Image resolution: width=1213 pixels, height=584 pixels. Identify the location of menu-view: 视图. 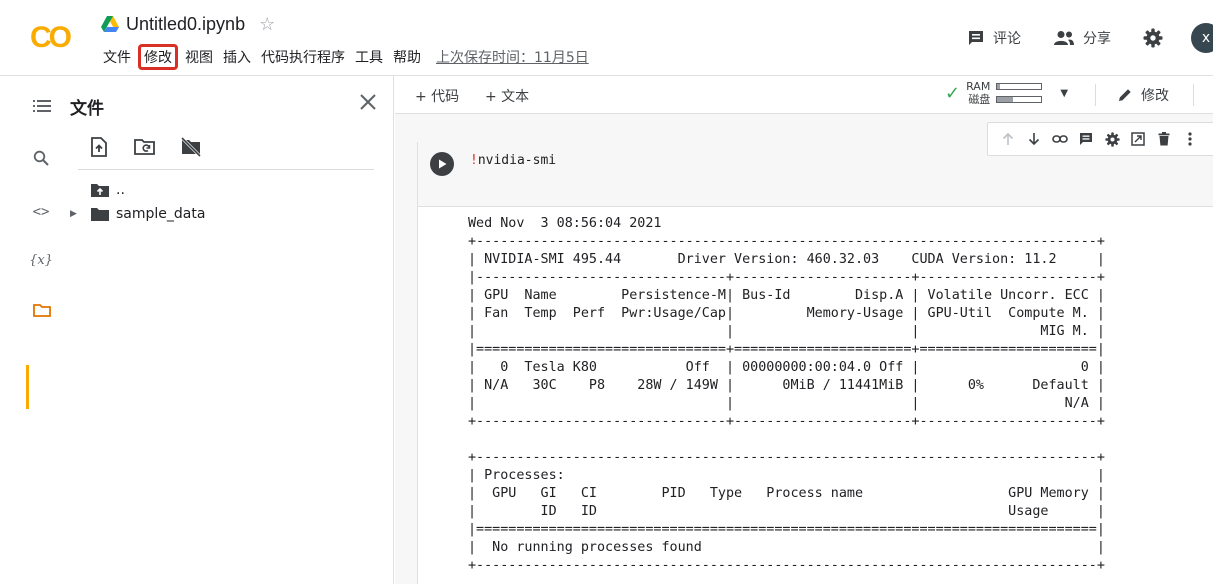
(199, 57).